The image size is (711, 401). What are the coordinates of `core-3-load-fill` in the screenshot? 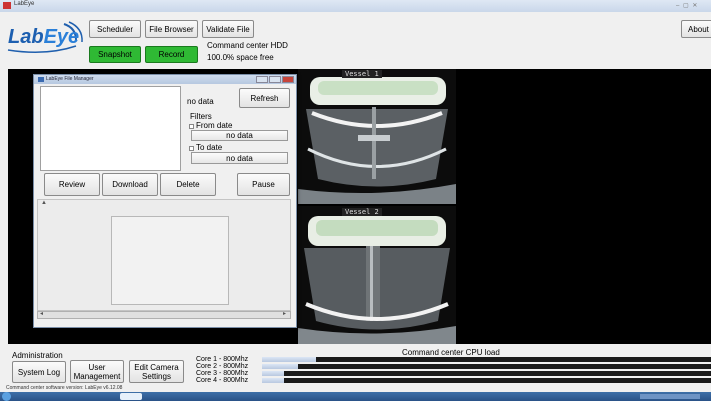 It's located at (273, 373).